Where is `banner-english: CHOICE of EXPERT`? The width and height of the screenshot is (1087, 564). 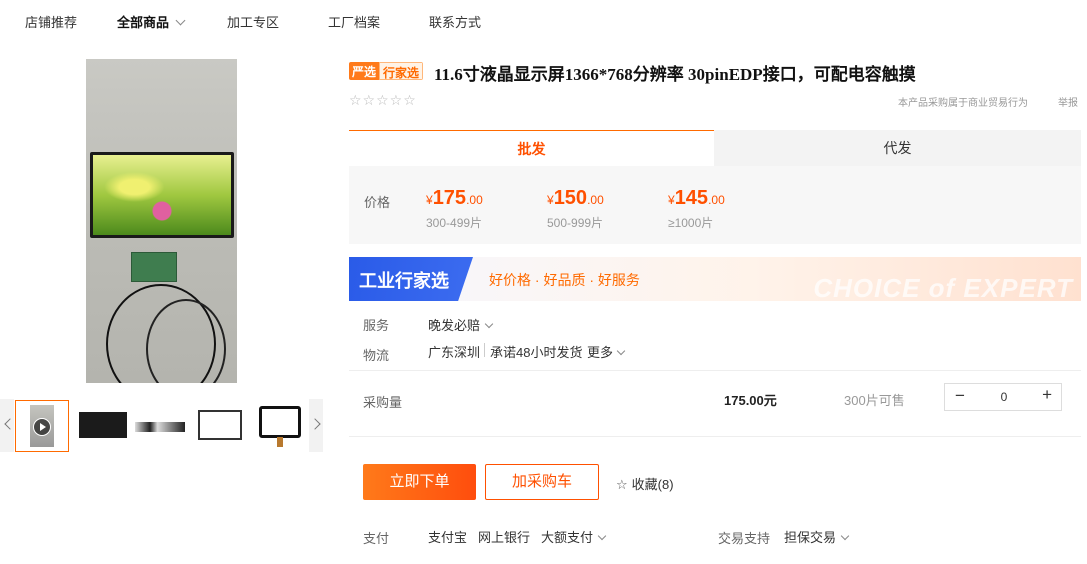
banner-english: CHOICE of EXPERT is located at coordinates (943, 287).